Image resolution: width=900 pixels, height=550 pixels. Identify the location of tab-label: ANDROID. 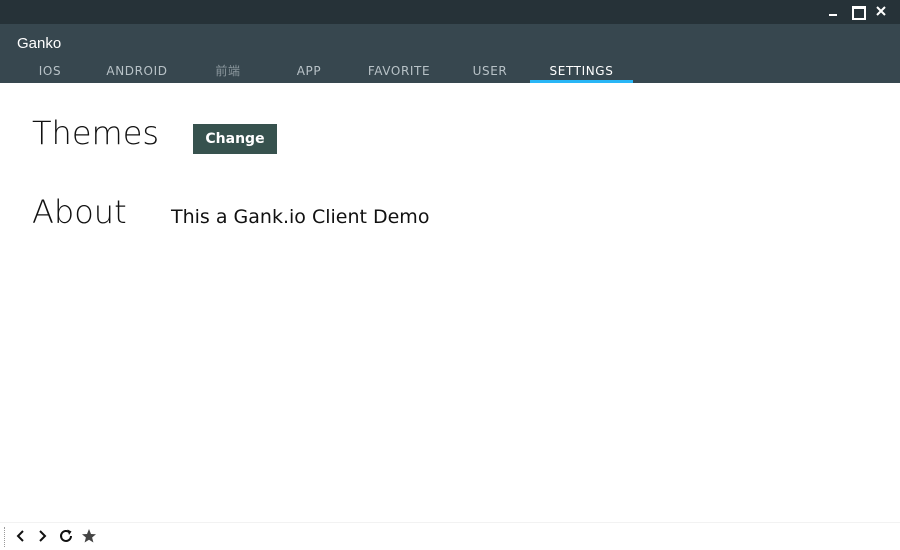
(137, 71).